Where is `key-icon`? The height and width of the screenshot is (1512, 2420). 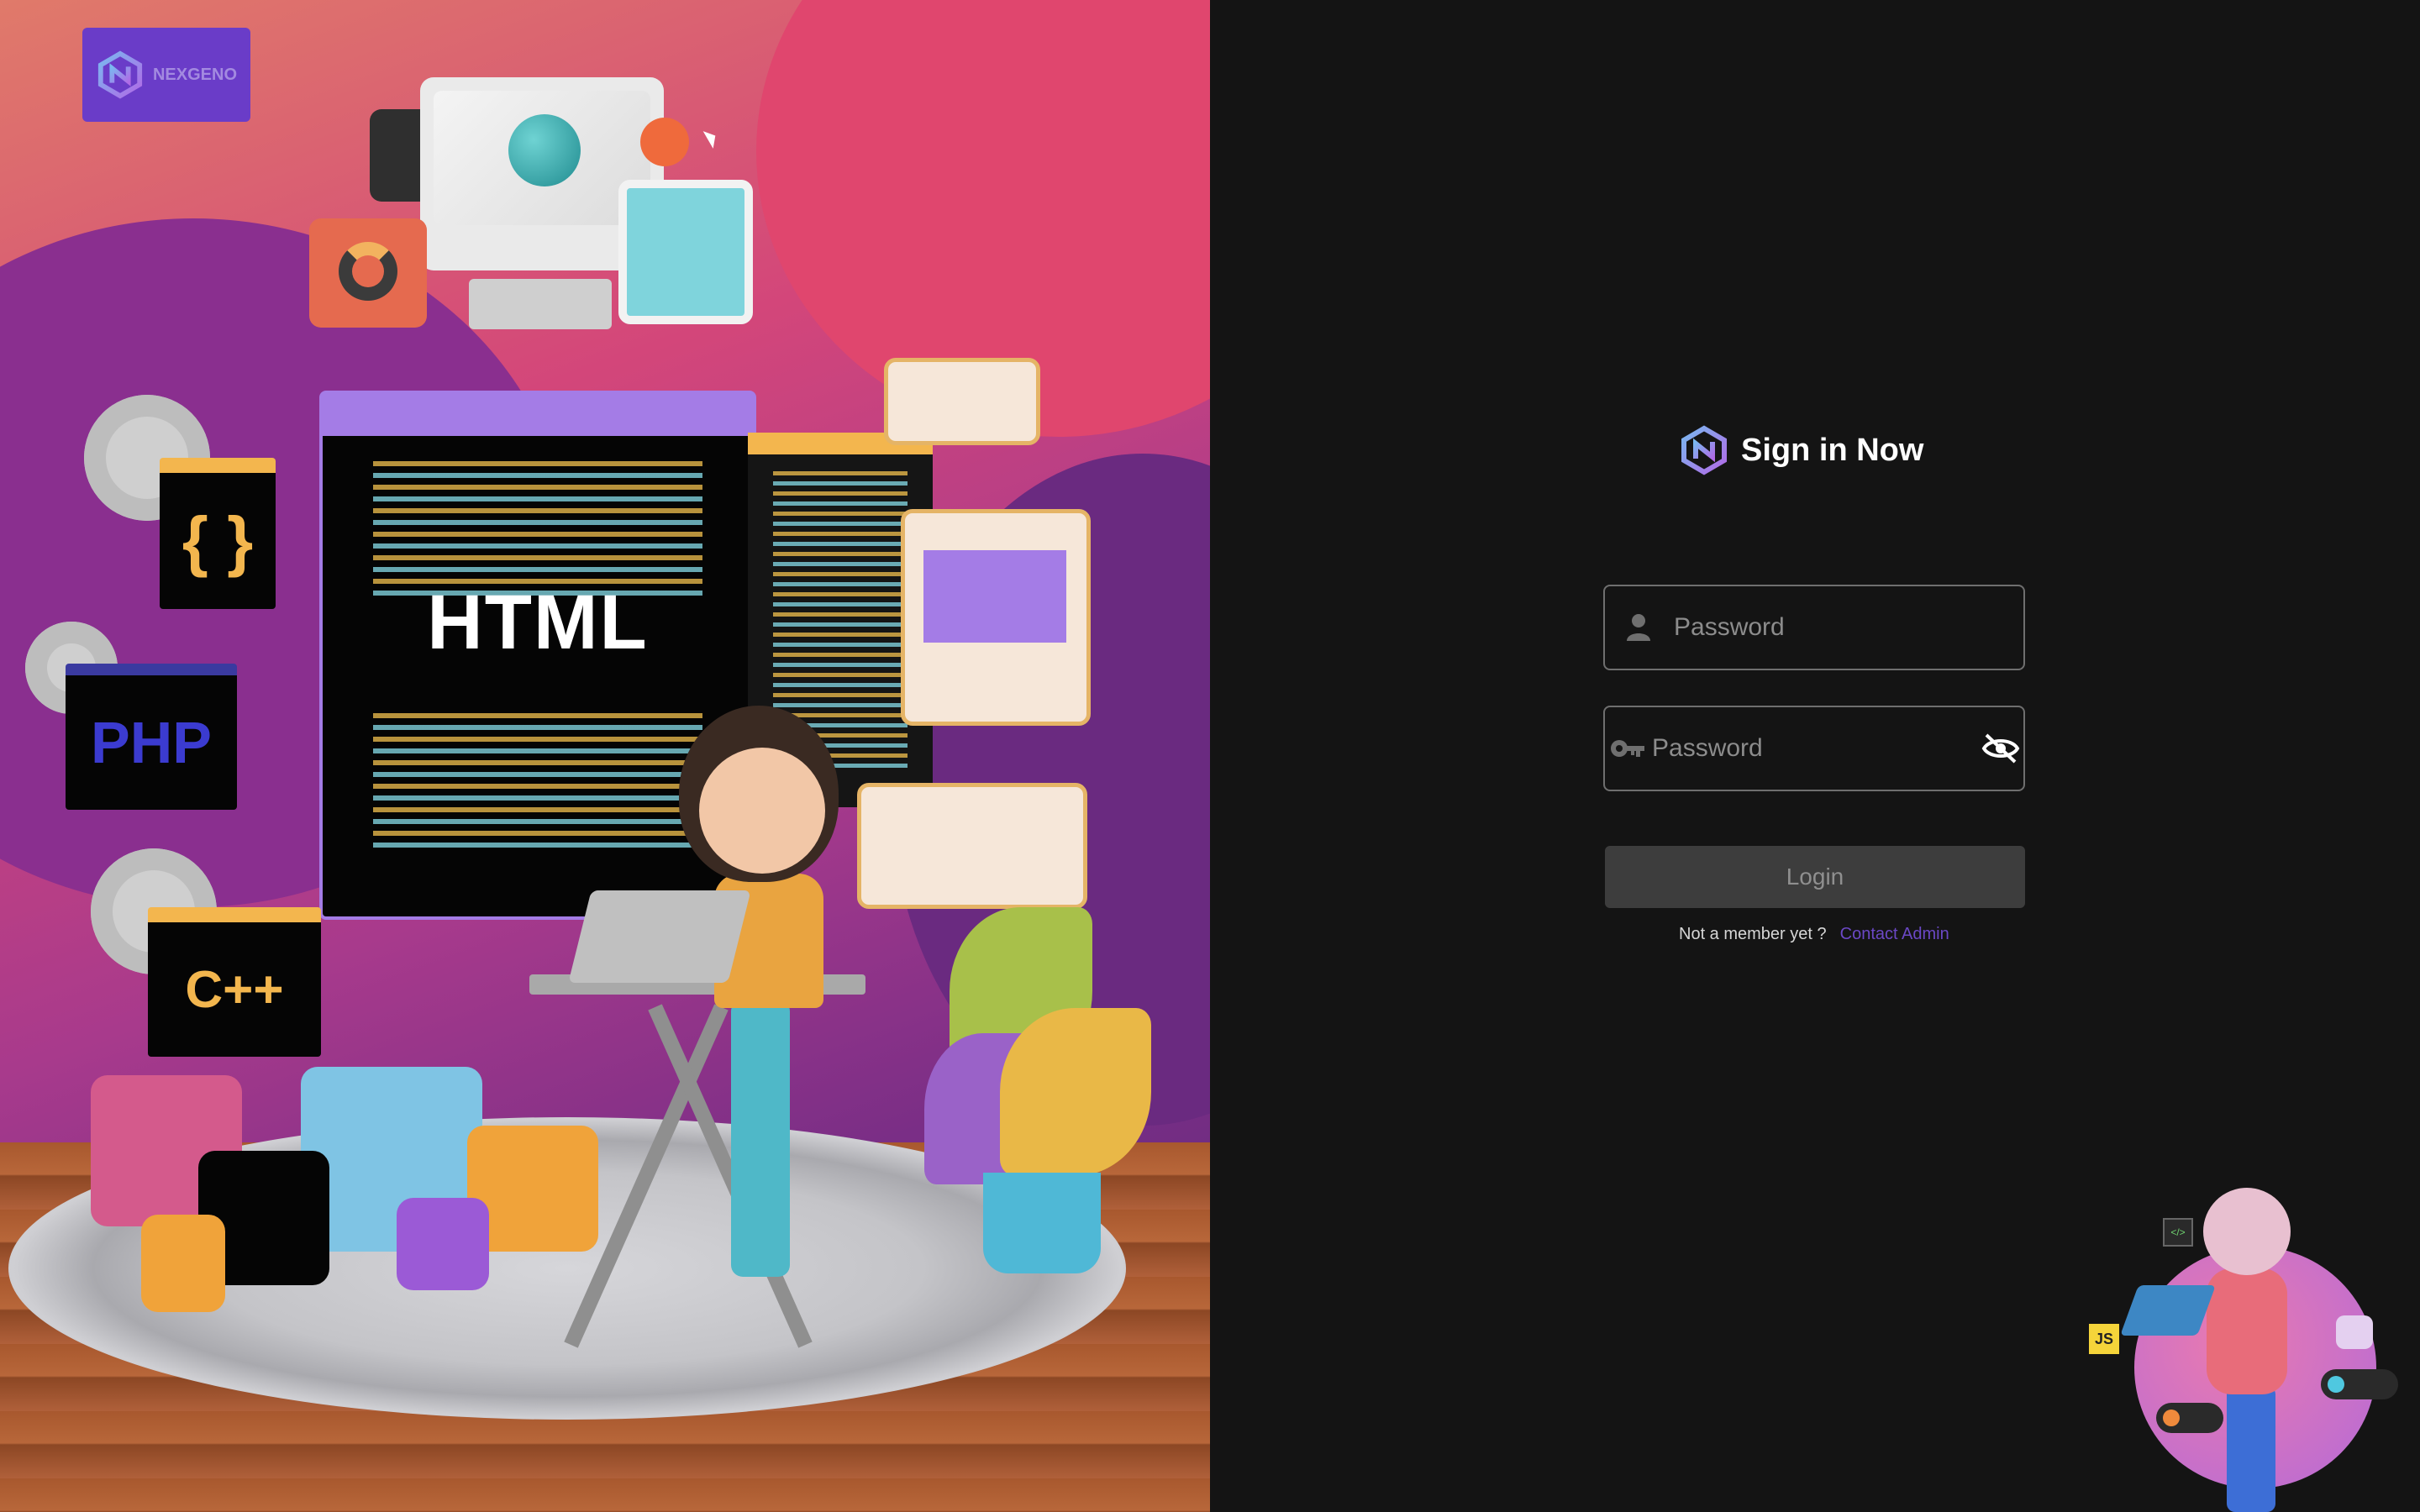 key-icon is located at coordinates (1627, 748).